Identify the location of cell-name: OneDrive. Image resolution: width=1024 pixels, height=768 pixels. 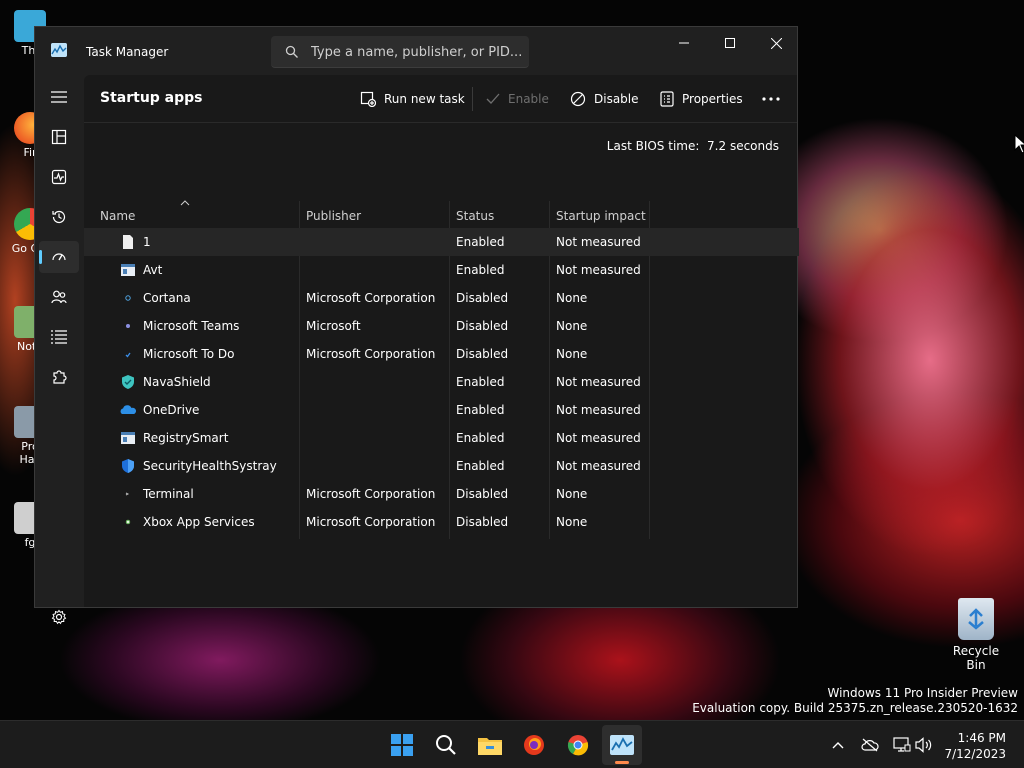
(171, 410).